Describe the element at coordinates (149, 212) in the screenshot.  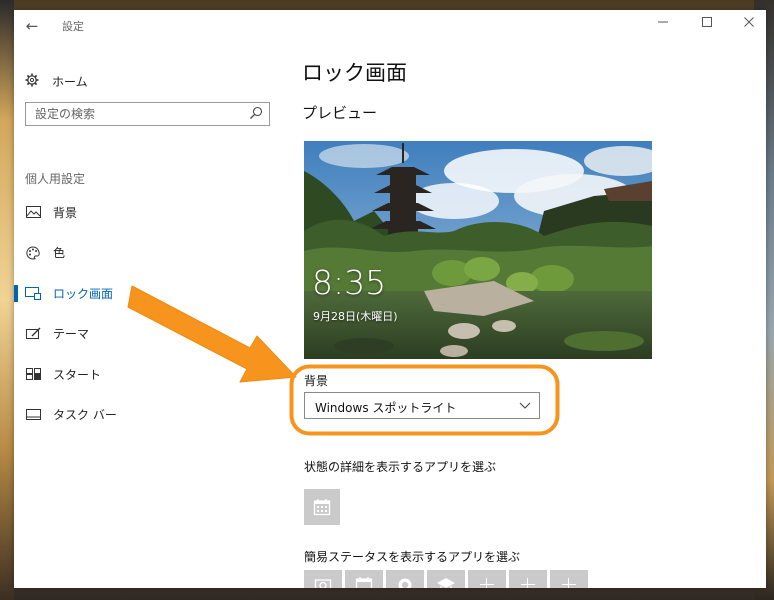
I see `sidebar-item-background: 背景` at that location.